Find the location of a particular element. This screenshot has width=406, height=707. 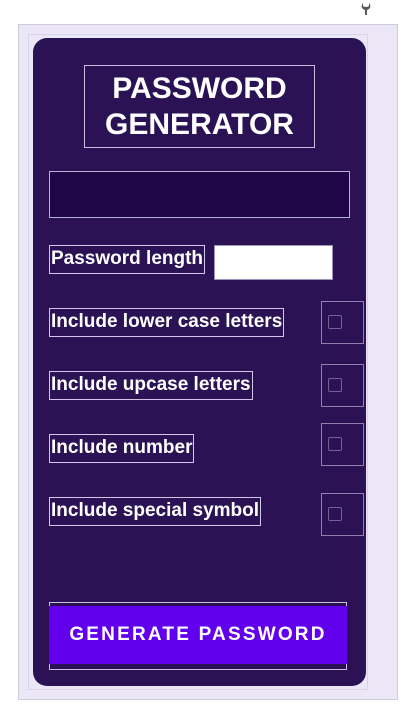

uppercase-checkbox-container is located at coordinates (342, 385).